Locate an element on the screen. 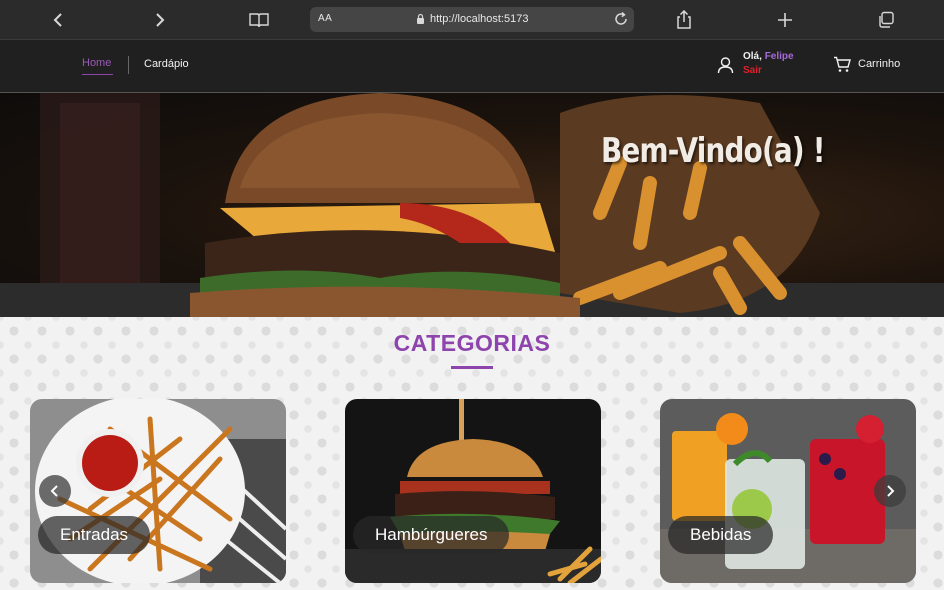 This screenshot has width=944, height=590. chevron-right-icon is located at coordinates (891, 491).